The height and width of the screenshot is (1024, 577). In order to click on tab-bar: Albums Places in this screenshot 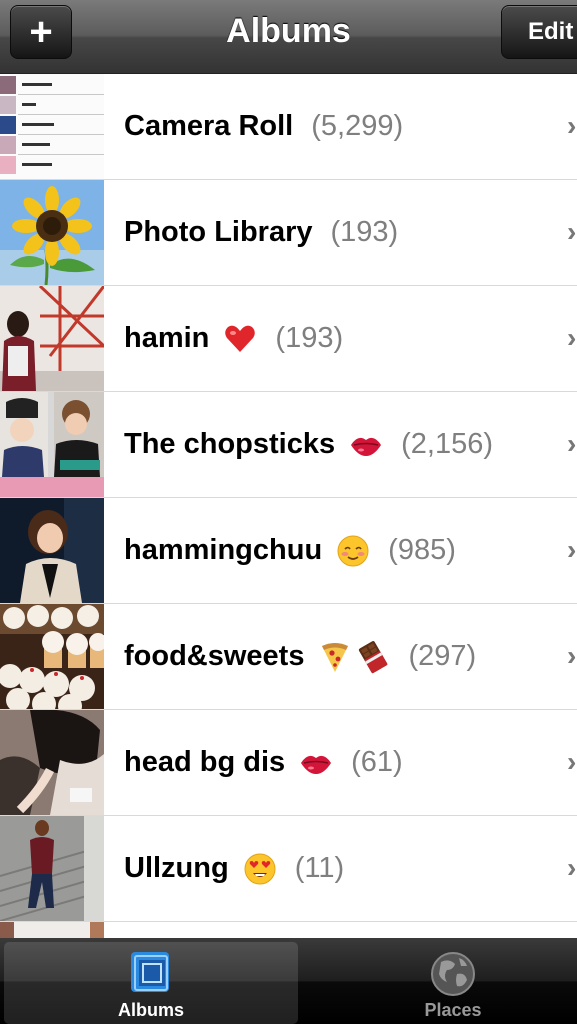, I will do `click(288, 981)`.